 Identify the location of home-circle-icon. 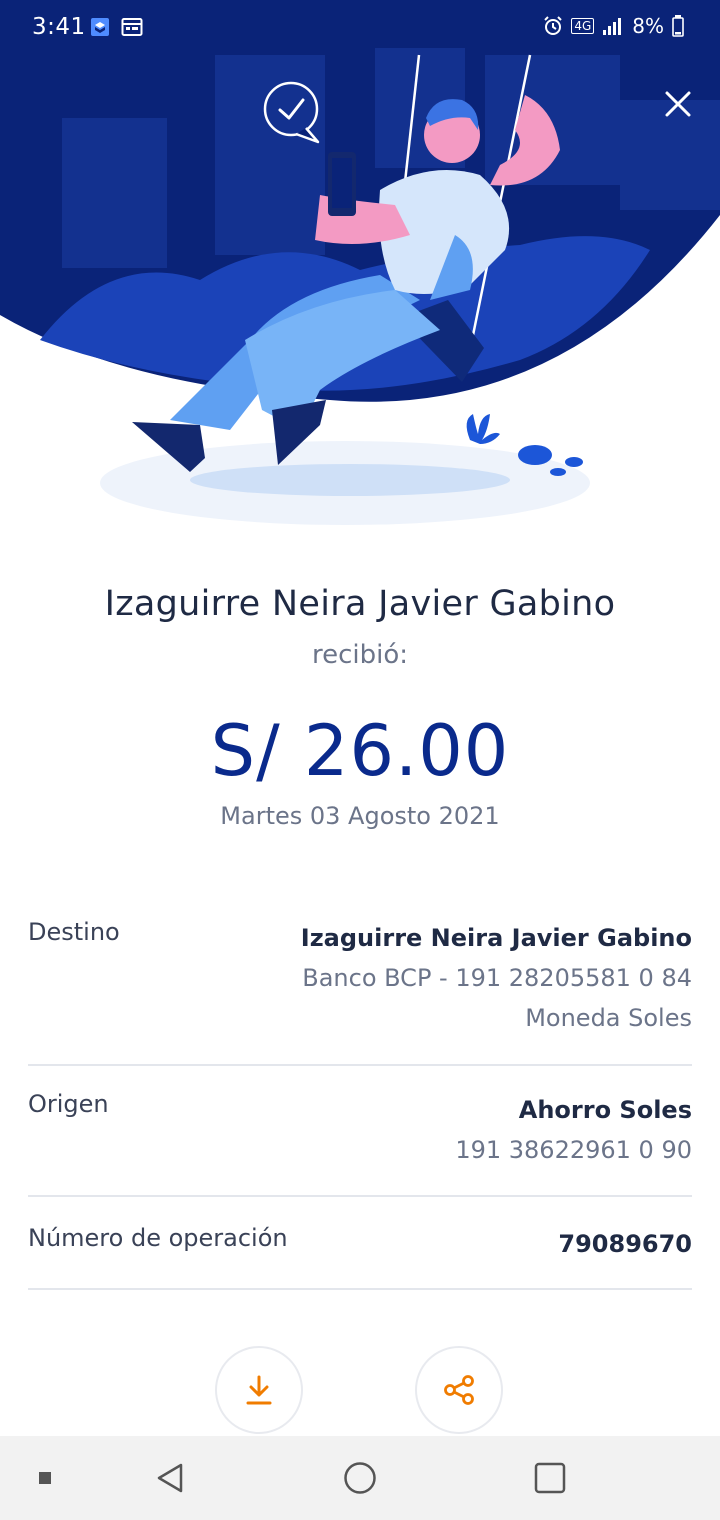
(360, 1478).